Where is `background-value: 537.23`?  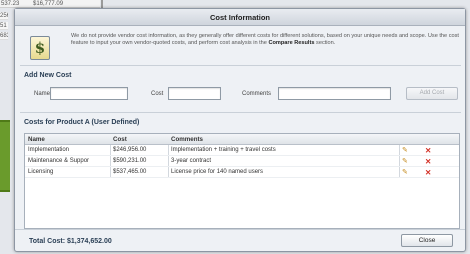
background-value: 537.23 is located at coordinates (10, 4).